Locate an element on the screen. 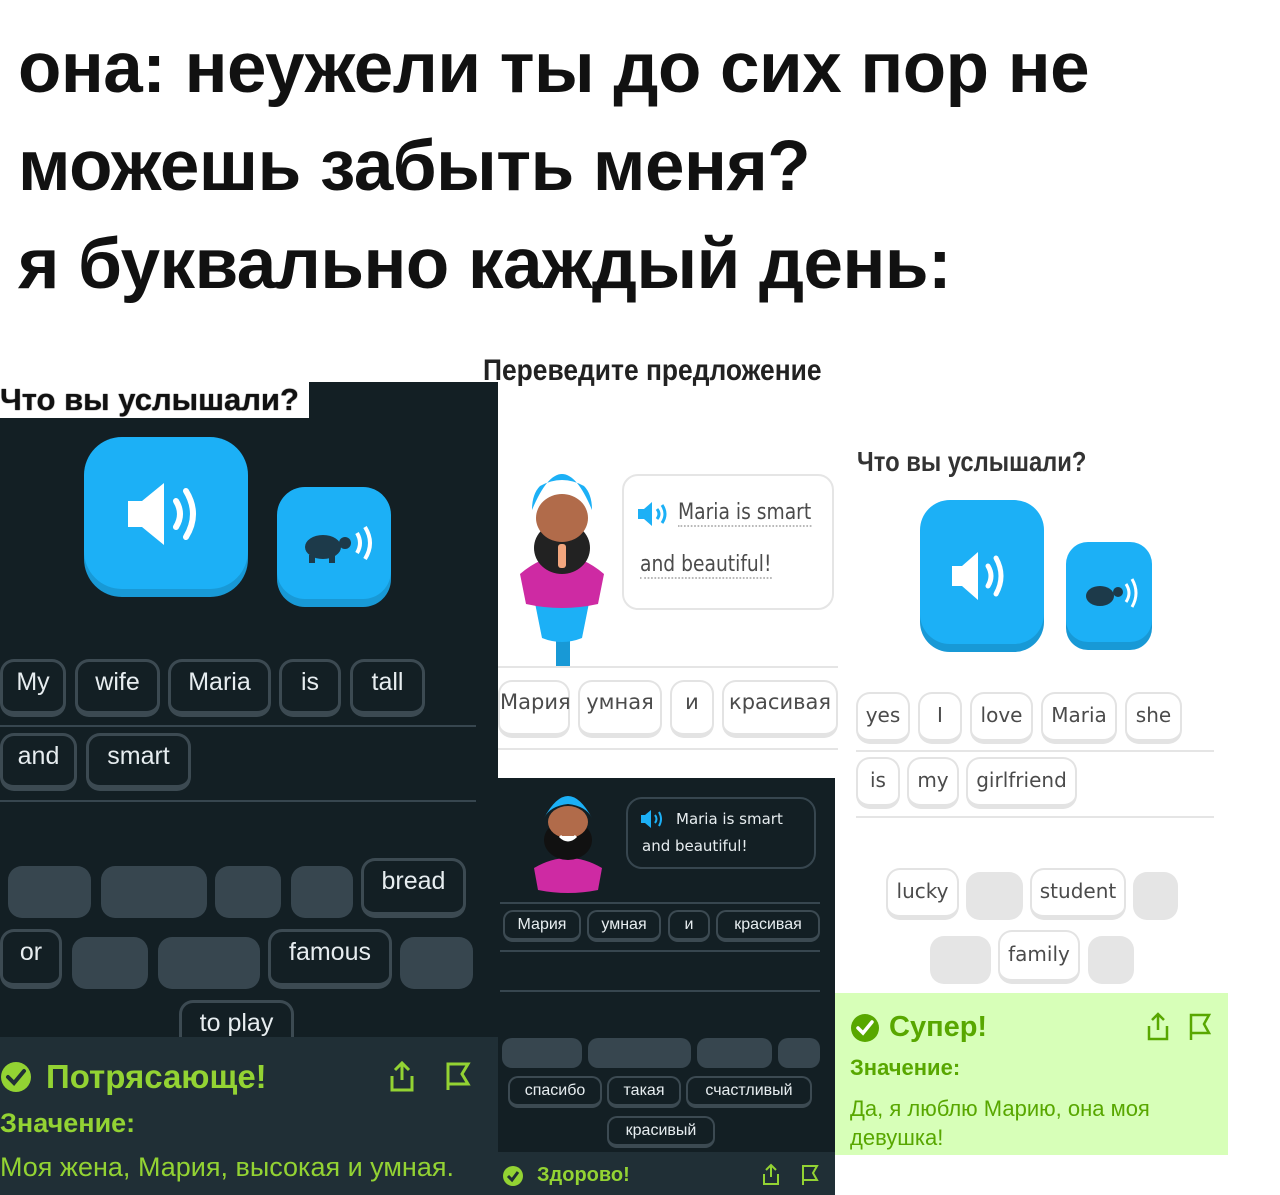 This screenshot has height=1195, width=1280. feedback-title: Потрясающе! is located at coordinates (156, 1076).